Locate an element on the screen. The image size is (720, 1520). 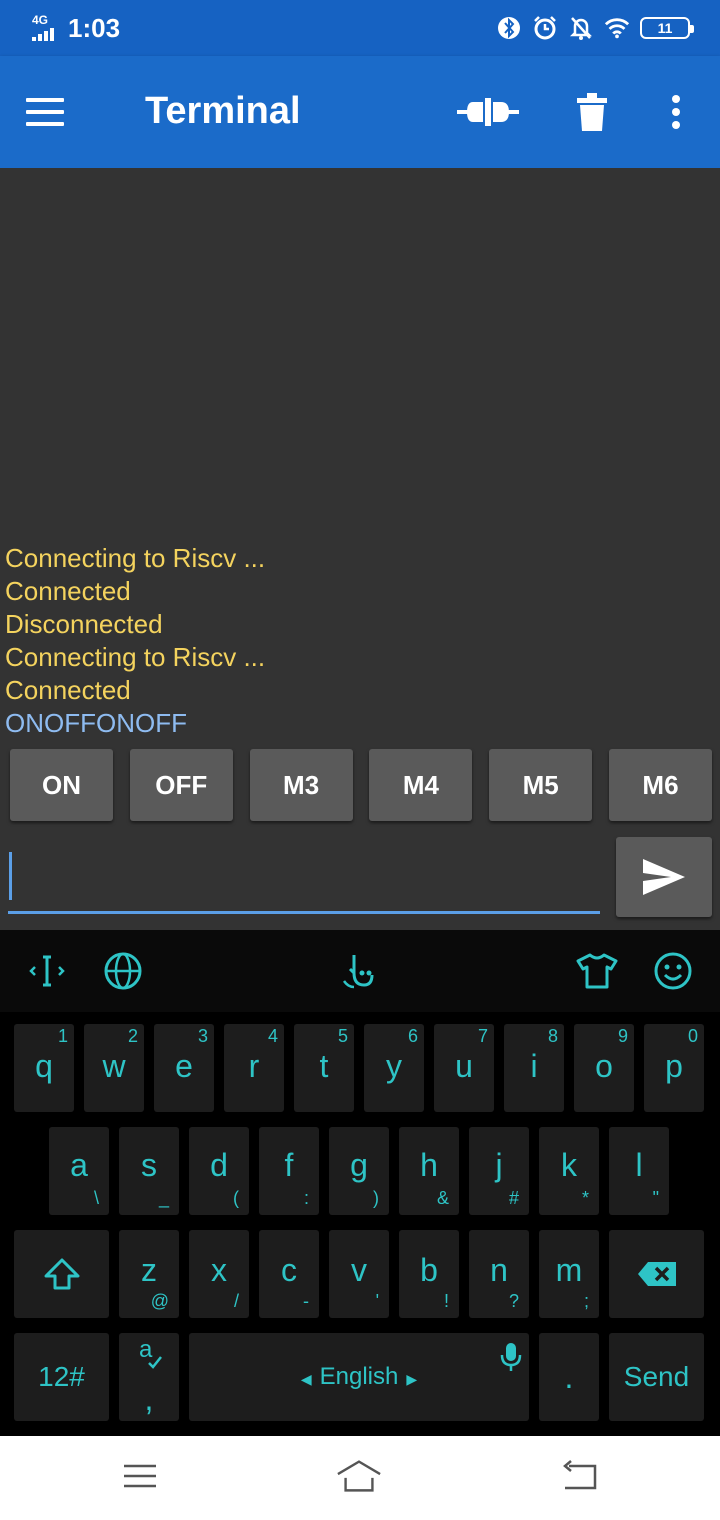
key-label: r is located at coordinates (254, 1066).